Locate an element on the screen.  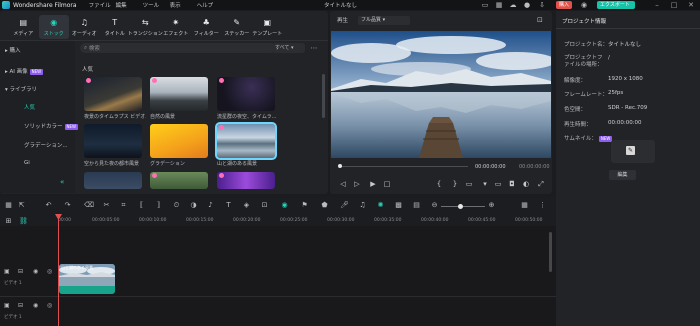
video-clip: 山と湖のある風景 is located at coordinates (87, 279).